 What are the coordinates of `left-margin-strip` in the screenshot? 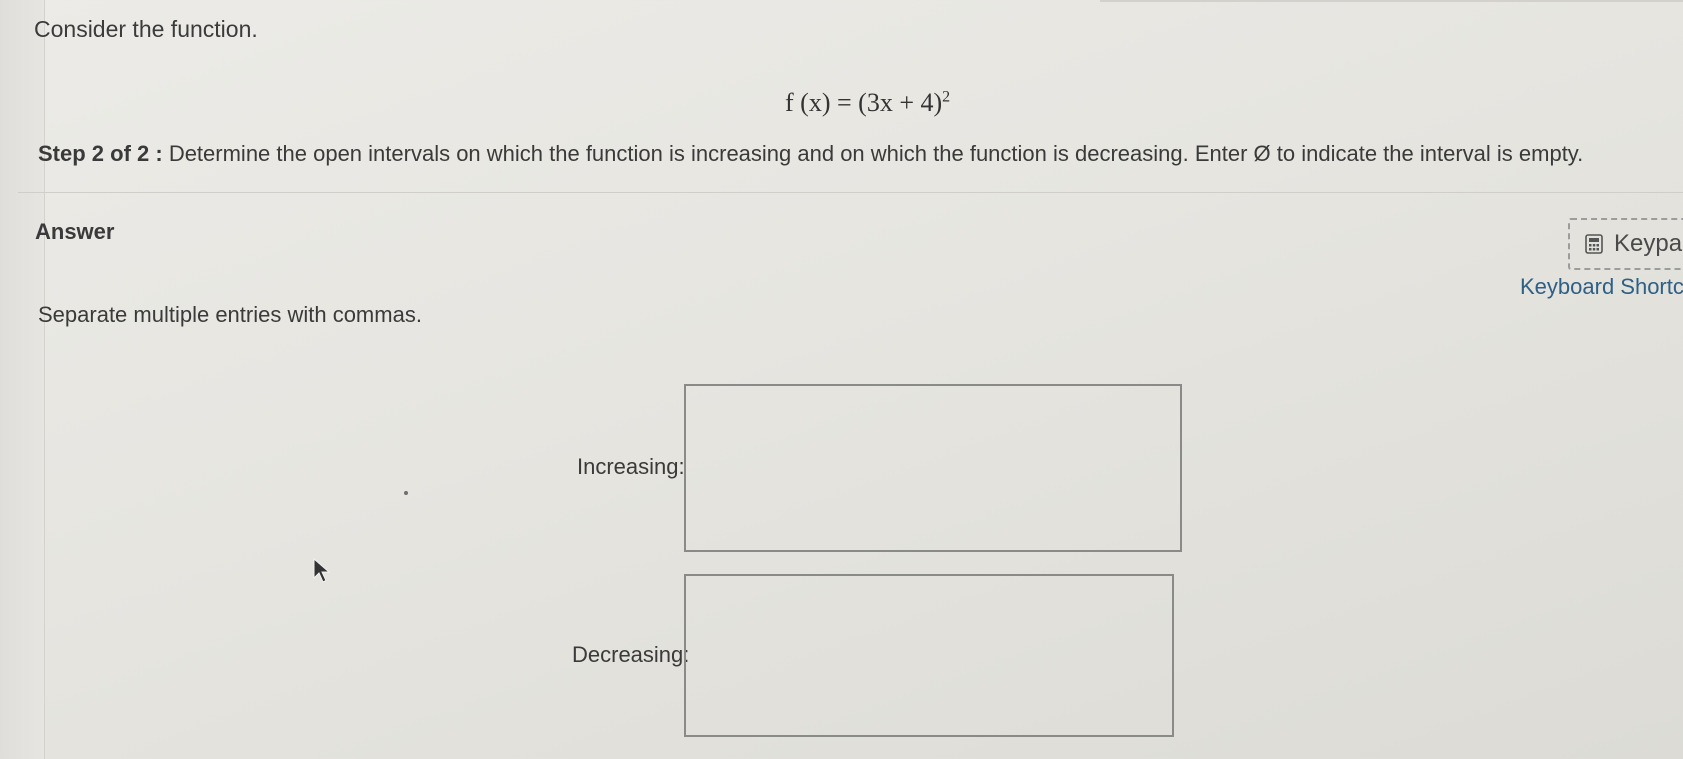 It's located at (22, 379).